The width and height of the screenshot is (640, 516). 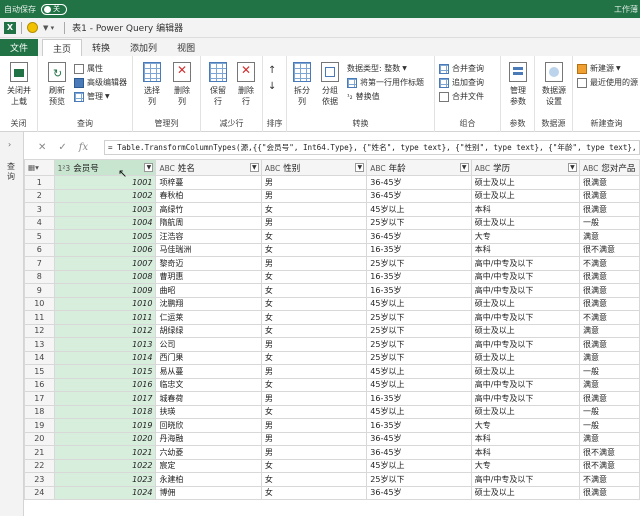 What do you see at coordinates (105, 303) in the screenshot?
I see `table-cell: 1010` at bounding box center [105, 303].